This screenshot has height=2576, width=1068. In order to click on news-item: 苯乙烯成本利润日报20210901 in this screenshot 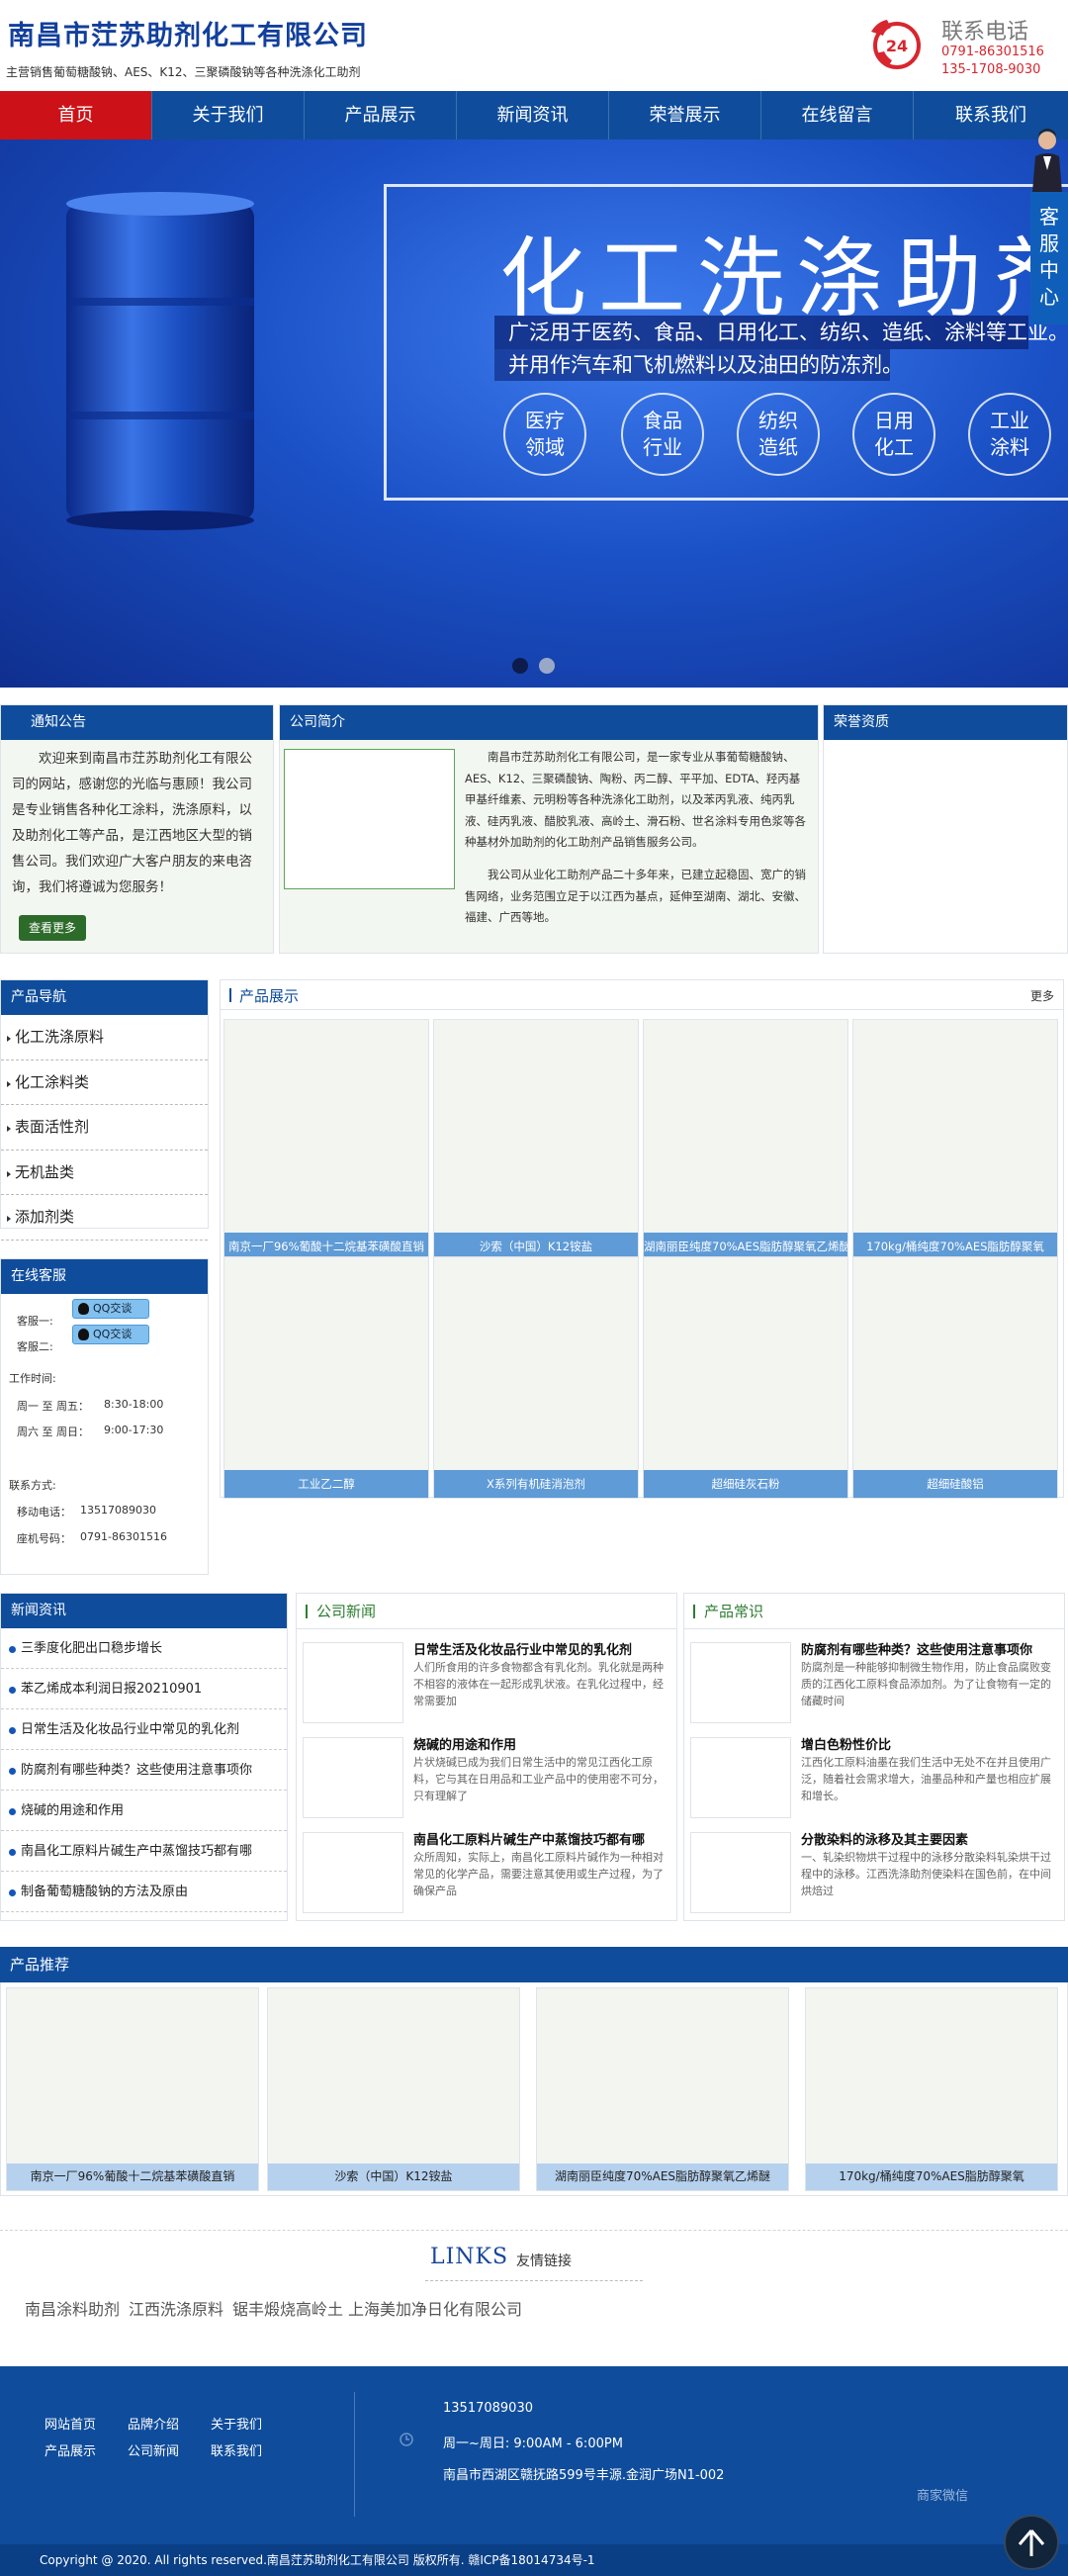, I will do `click(144, 1689)`.